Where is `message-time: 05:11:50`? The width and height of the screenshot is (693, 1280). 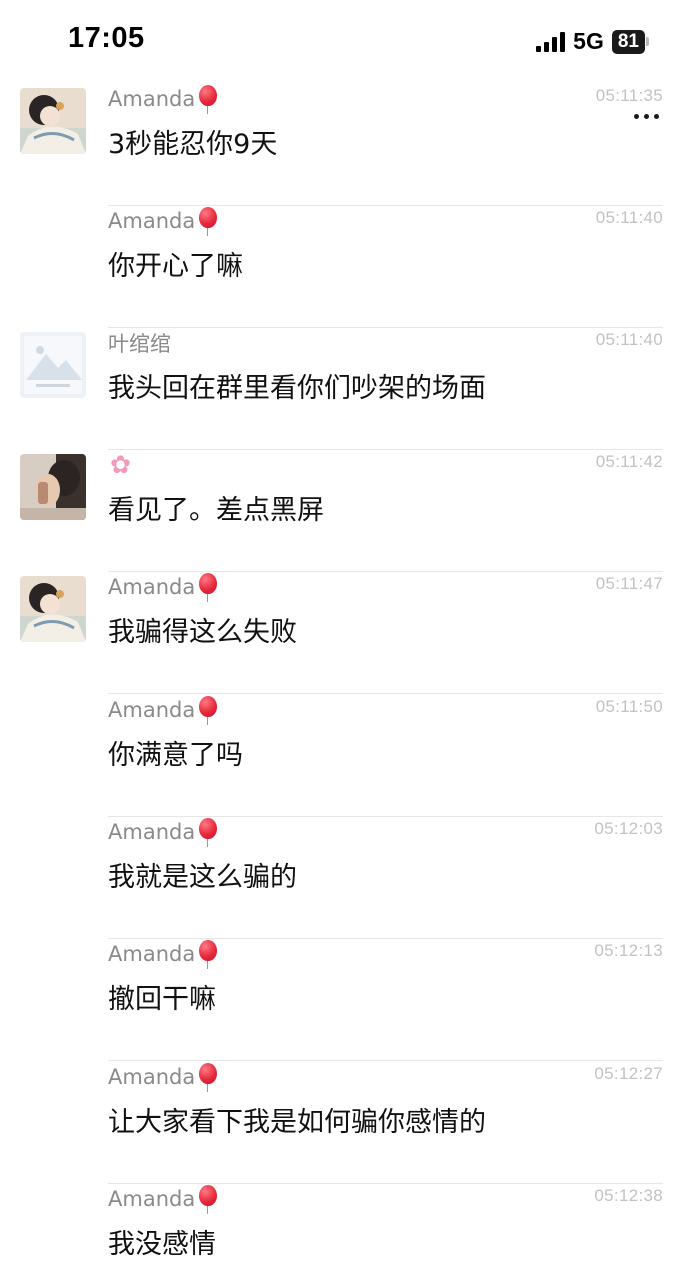 message-time: 05:11:50 is located at coordinates (629, 706).